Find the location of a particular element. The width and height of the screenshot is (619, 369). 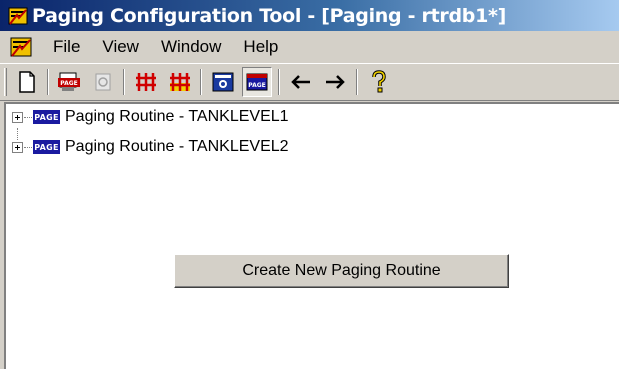

tree-item-tanklevel2: PAGE Paging Routine - TANKLEVEL2 is located at coordinates (150, 147).